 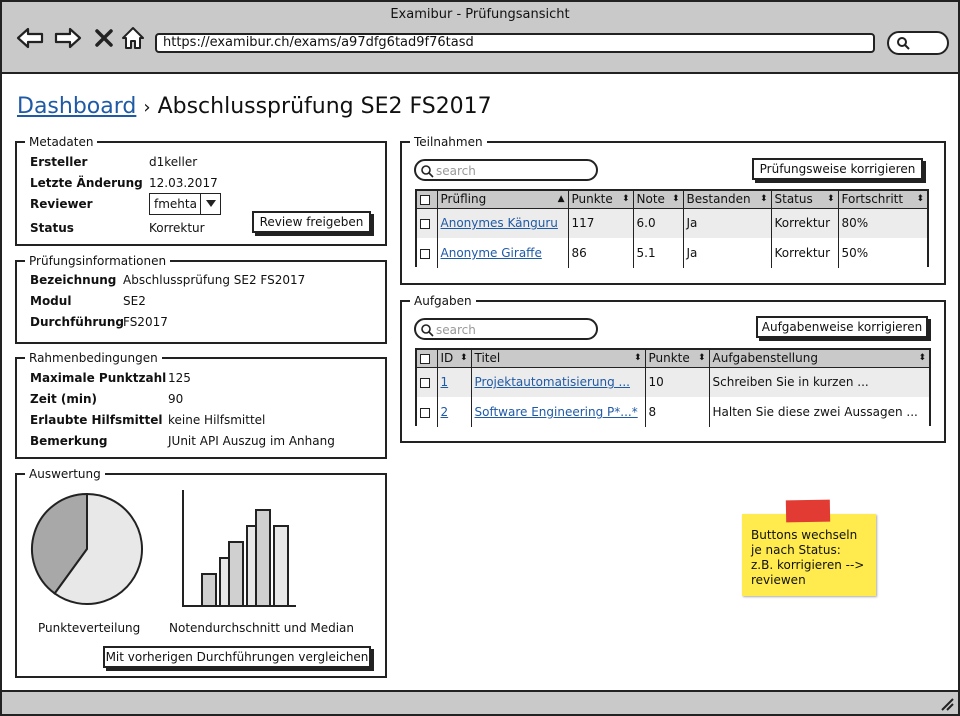 I want to click on aufgabenweise-korrigieren-button: Aufgabenweise korrigieren, so click(x=842, y=327).